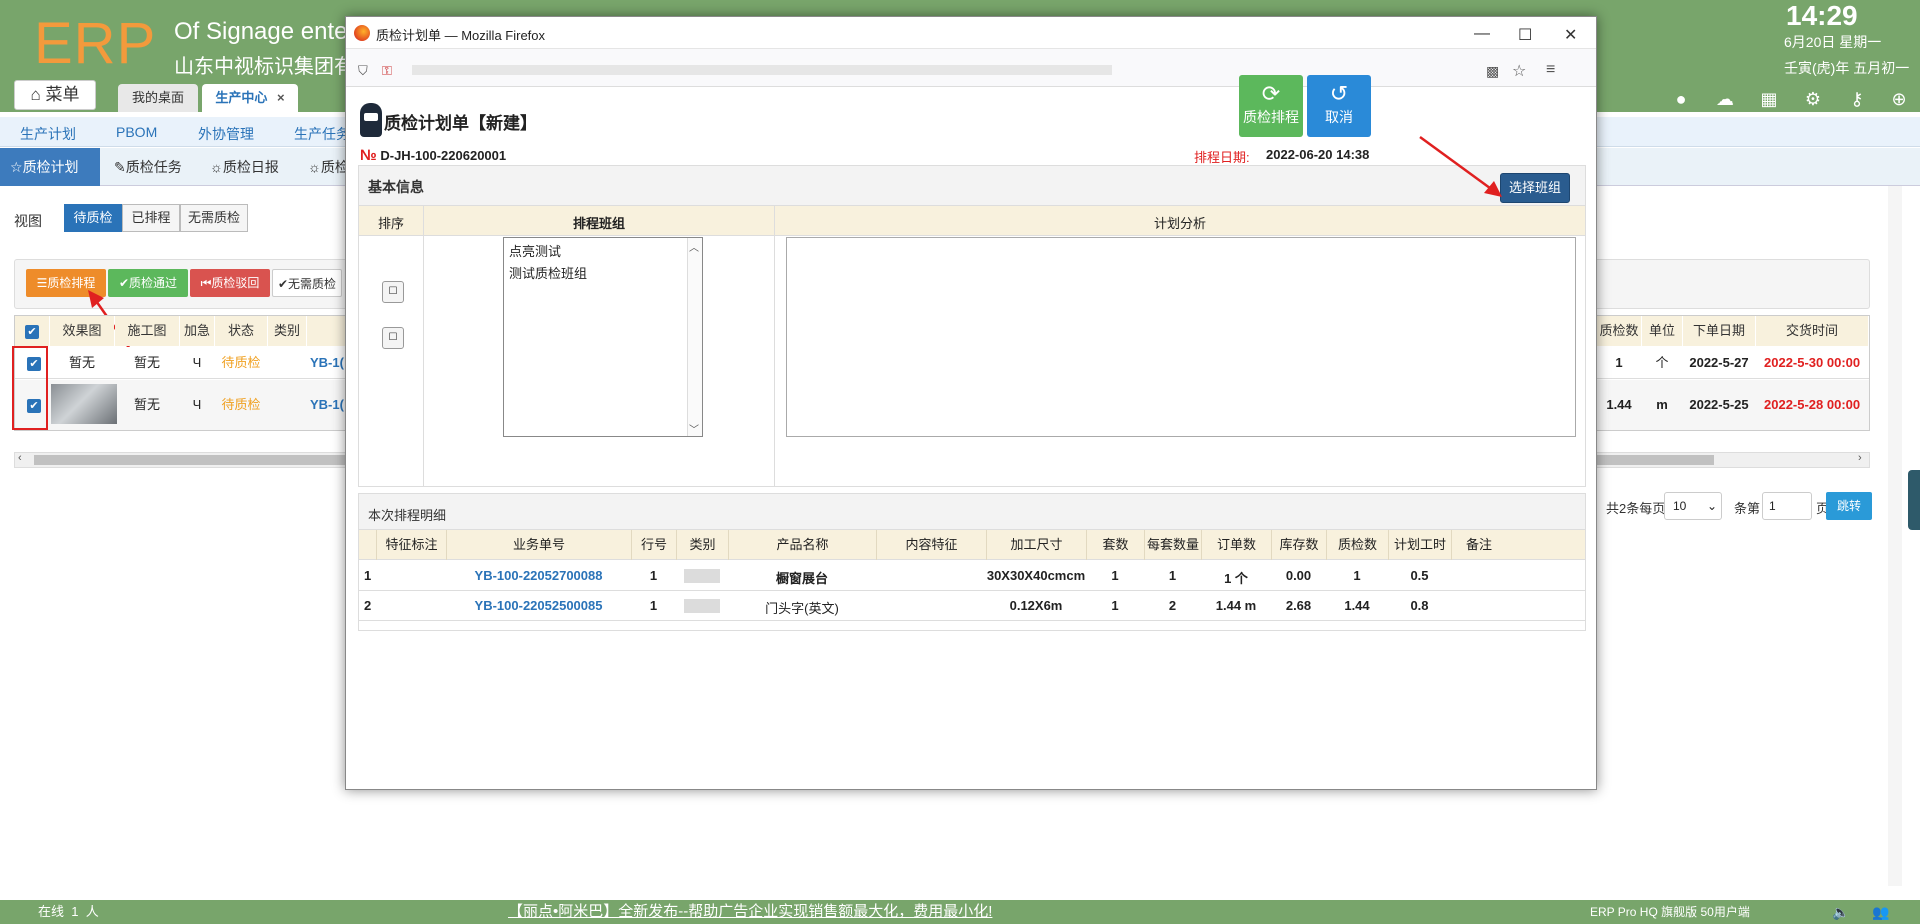 The width and height of the screenshot is (1920, 924). What do you see at coordinates (93, 218) in the screenshot?
I see `view-pending-qc: 待质检` at bounding box center [93, 218].